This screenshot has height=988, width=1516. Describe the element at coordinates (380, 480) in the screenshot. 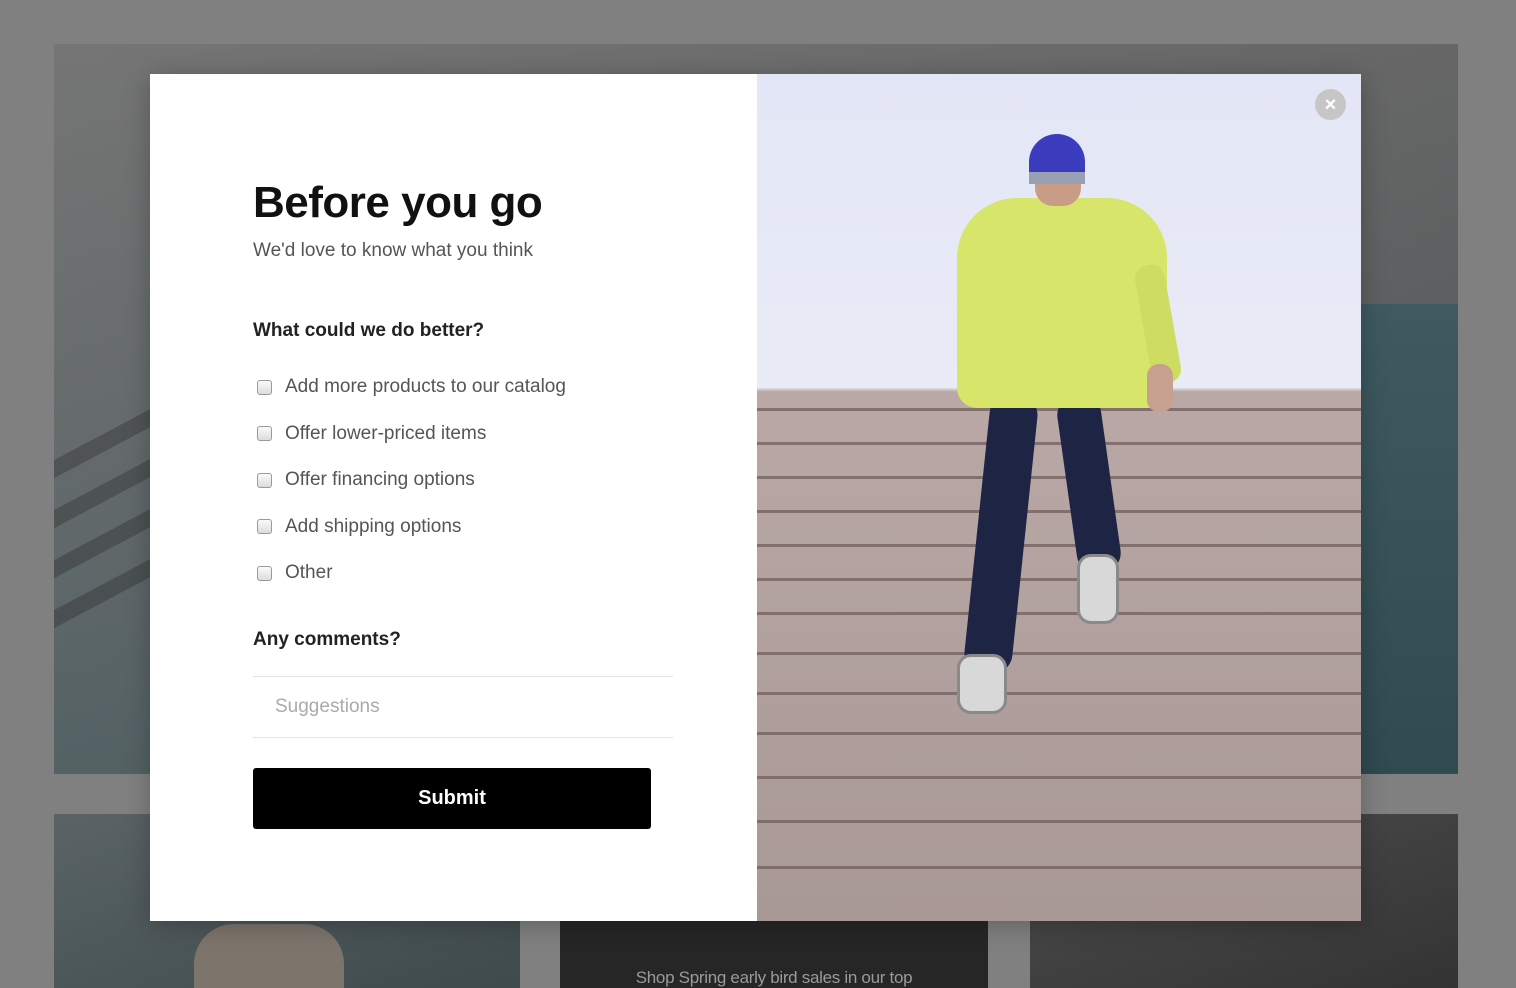

I see `option-label: Offer financing options` at that location.